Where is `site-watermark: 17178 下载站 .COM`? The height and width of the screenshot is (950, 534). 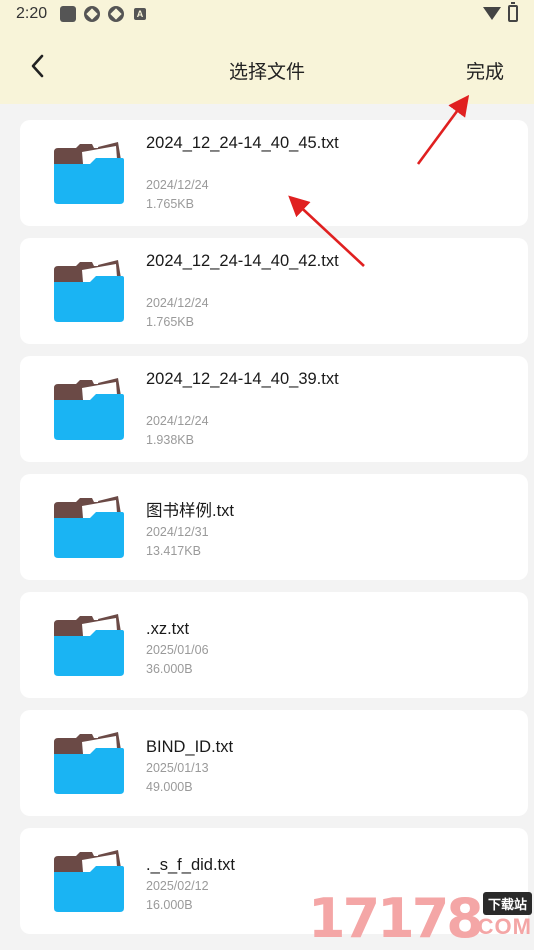
site-watermark: 17178 下载站 .COM is located at coordinates (421, 919).